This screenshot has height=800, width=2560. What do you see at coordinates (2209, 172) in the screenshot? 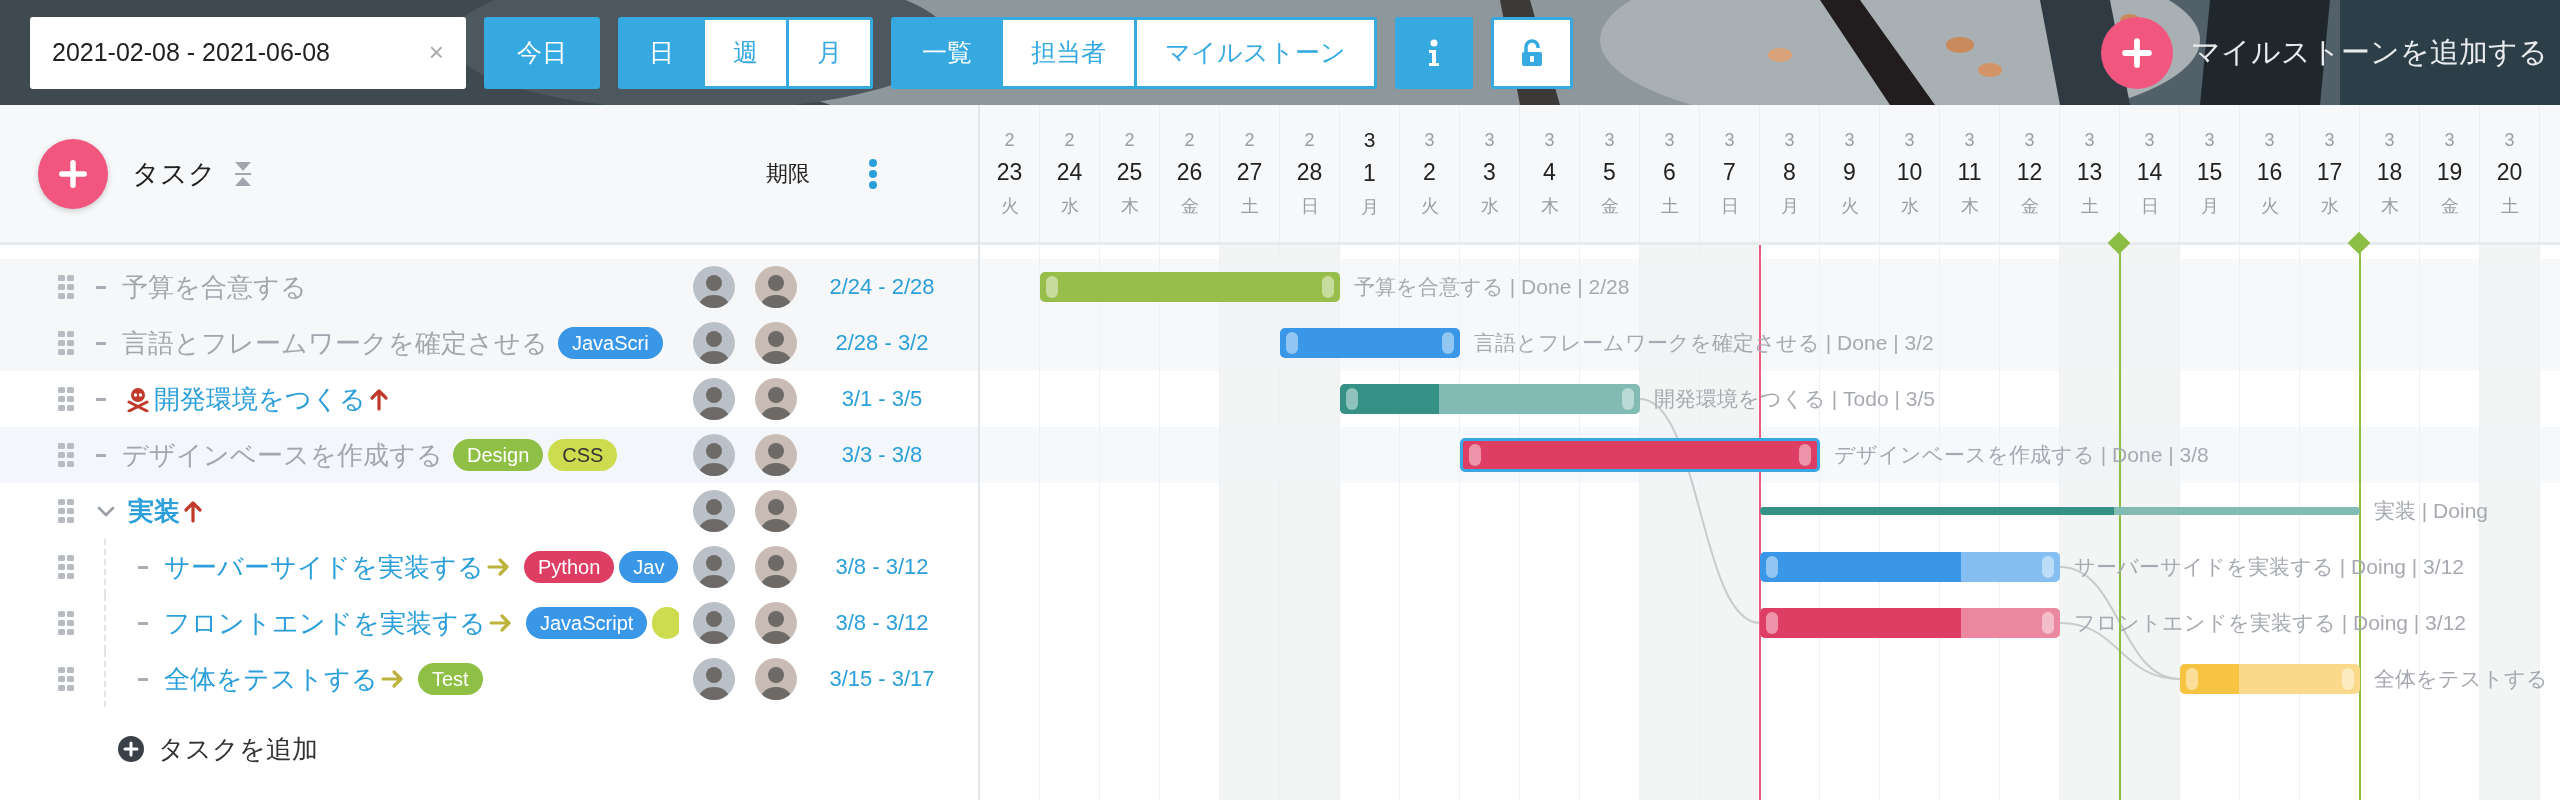
I see `day-label: 15` at bounding box center [2209, 172].